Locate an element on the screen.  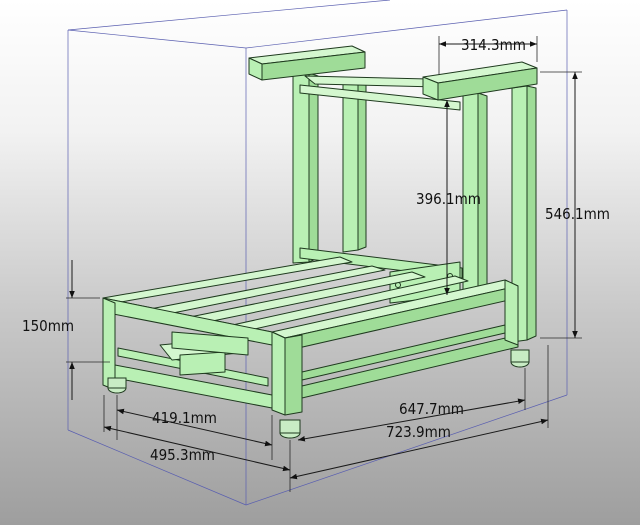
dim-total-height: 546.1mm is located at coordinates (577, 214).